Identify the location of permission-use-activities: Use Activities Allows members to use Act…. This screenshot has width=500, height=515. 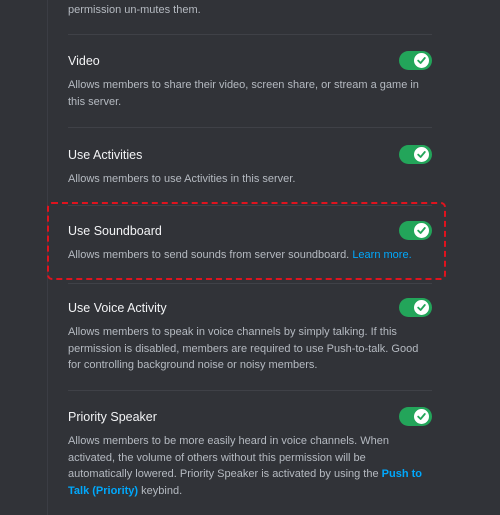
(250, 166).